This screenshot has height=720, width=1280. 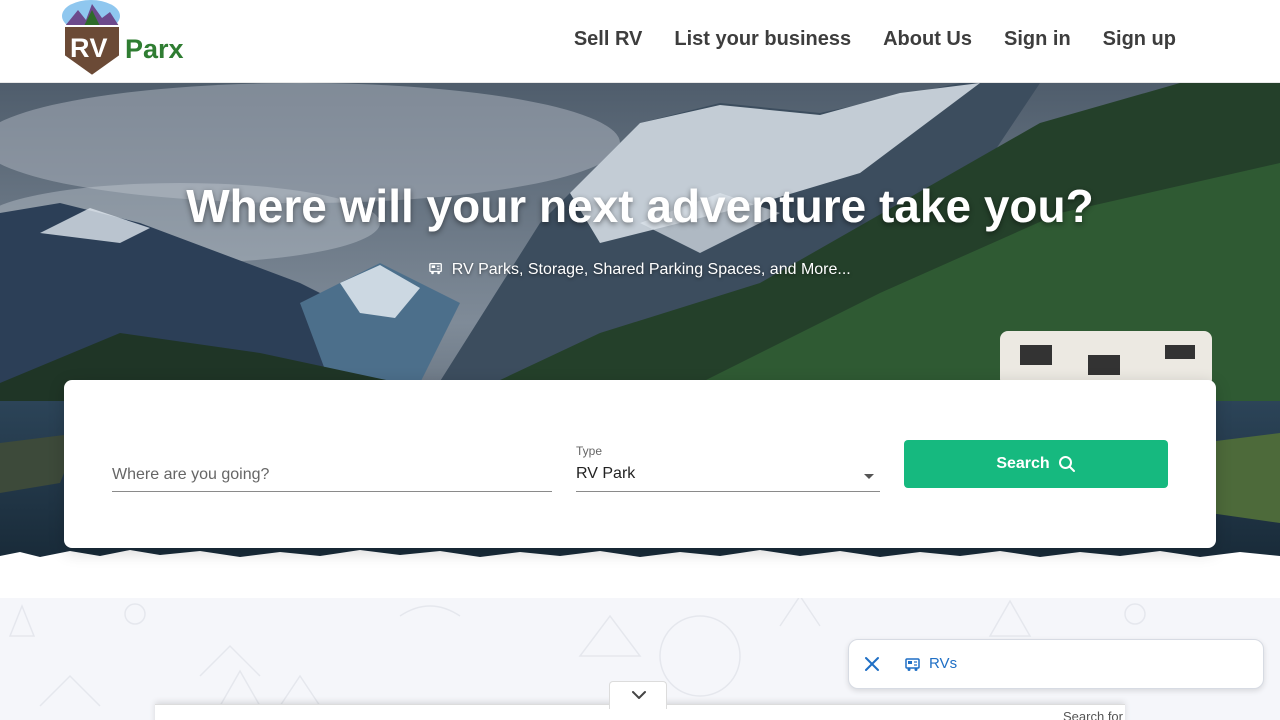 I want to click on chevron-down-icon, so click(x=639, y=695).